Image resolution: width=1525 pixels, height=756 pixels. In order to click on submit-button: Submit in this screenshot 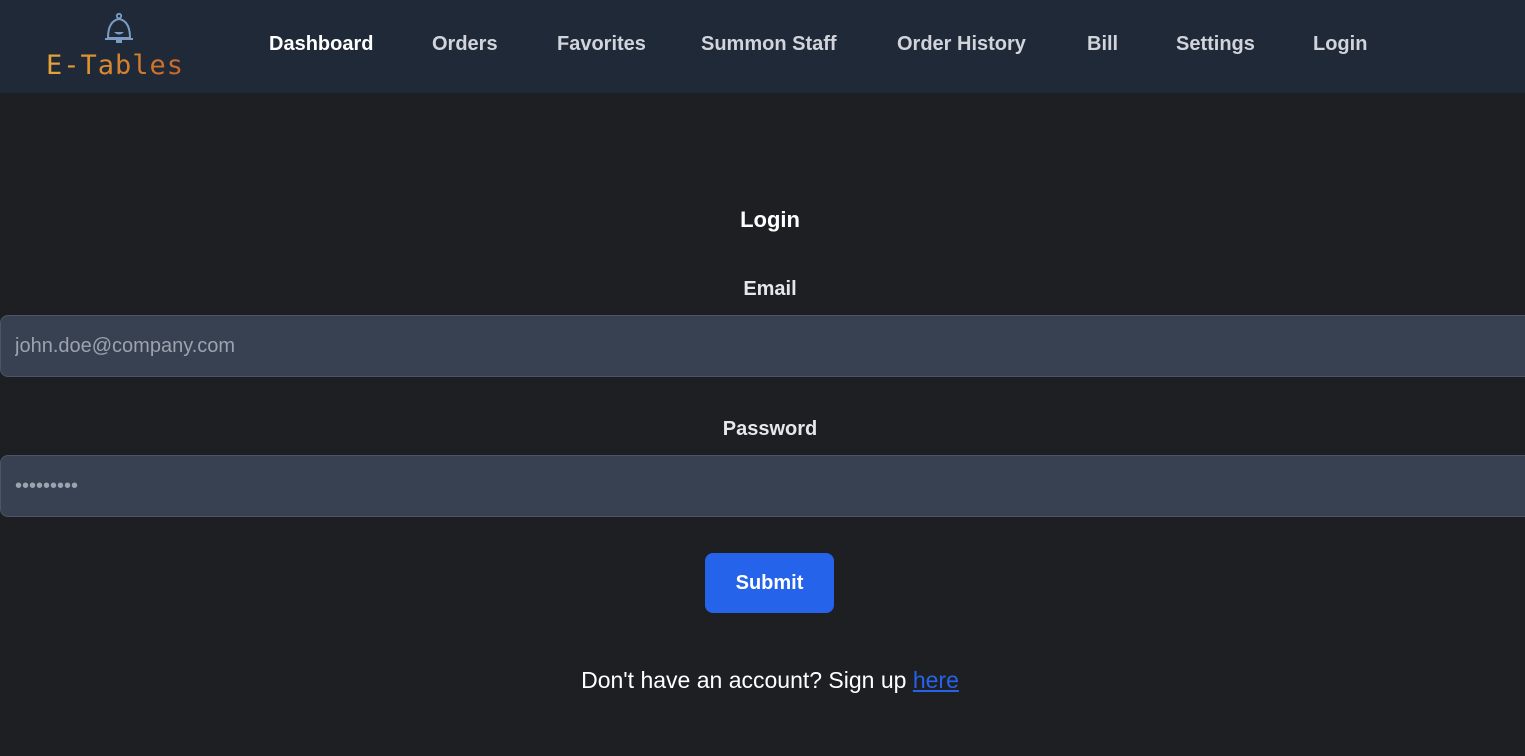, I will do `click(769, 583)`.